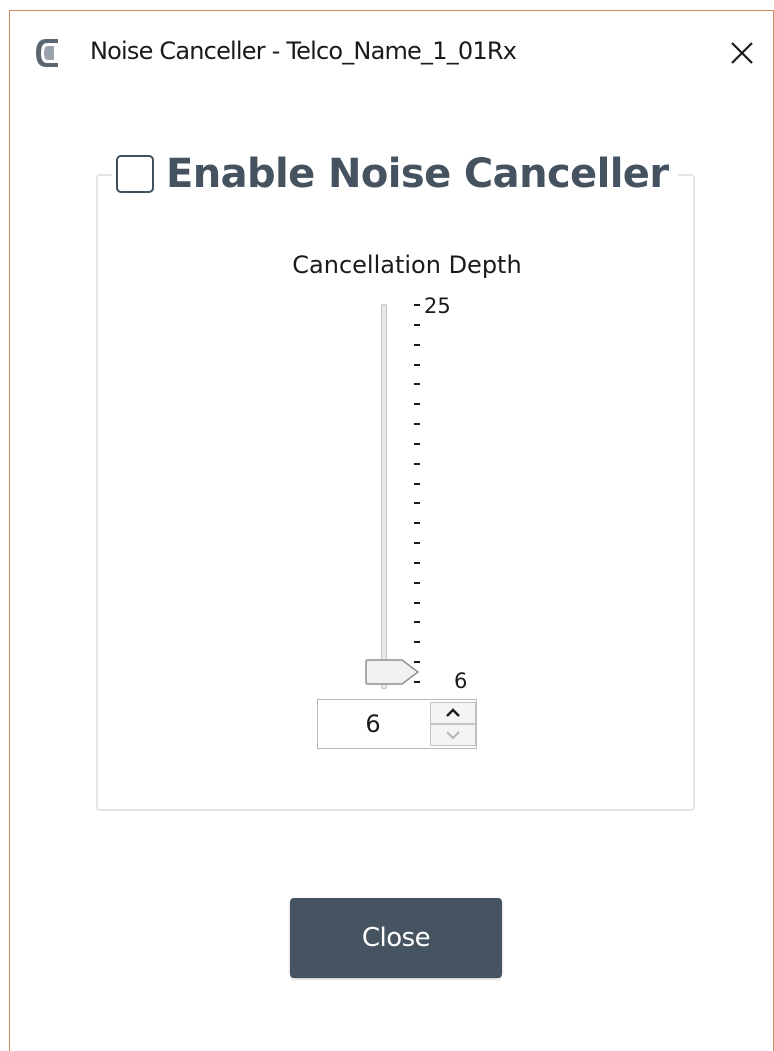 The height and width of the screenshot is (1051, 774). I want to click on close-x-icon, so click(742, 53).